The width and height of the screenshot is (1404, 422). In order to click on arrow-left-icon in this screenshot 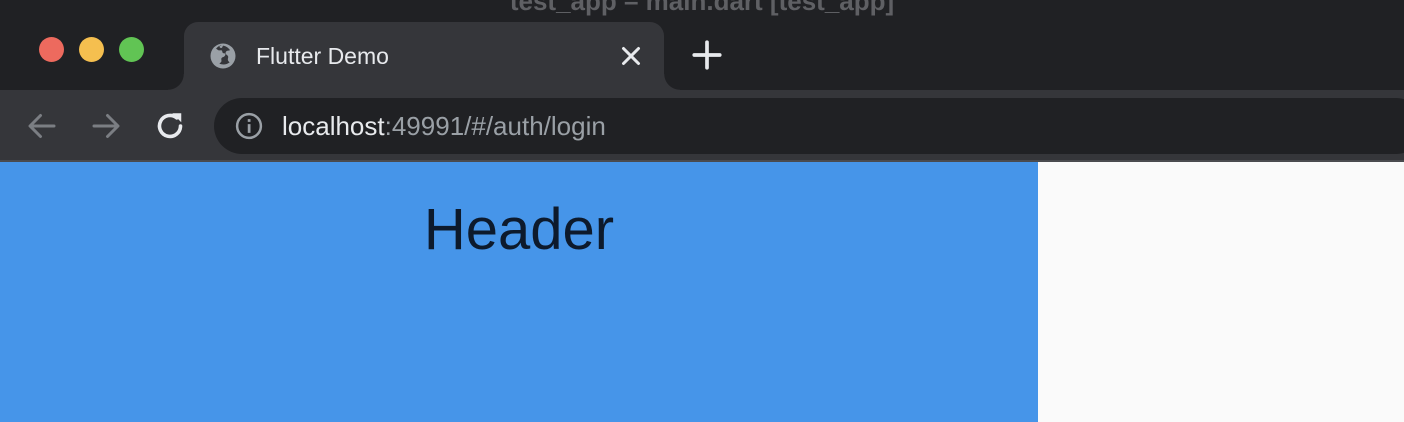, I will do `click(42, 126)`.